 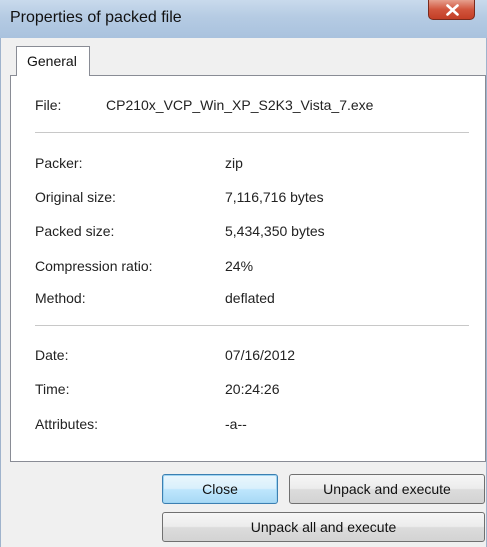 I want to click on compression-ratio-value: 24%, so click(x=239, y=266).